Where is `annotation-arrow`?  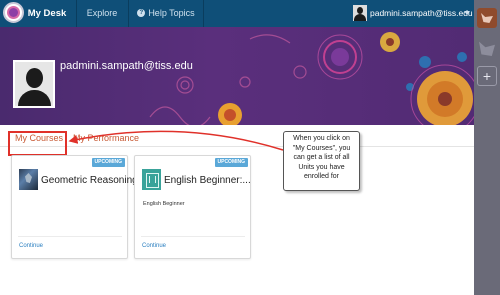
annotation-arrow is located at coordinates (176, 140).